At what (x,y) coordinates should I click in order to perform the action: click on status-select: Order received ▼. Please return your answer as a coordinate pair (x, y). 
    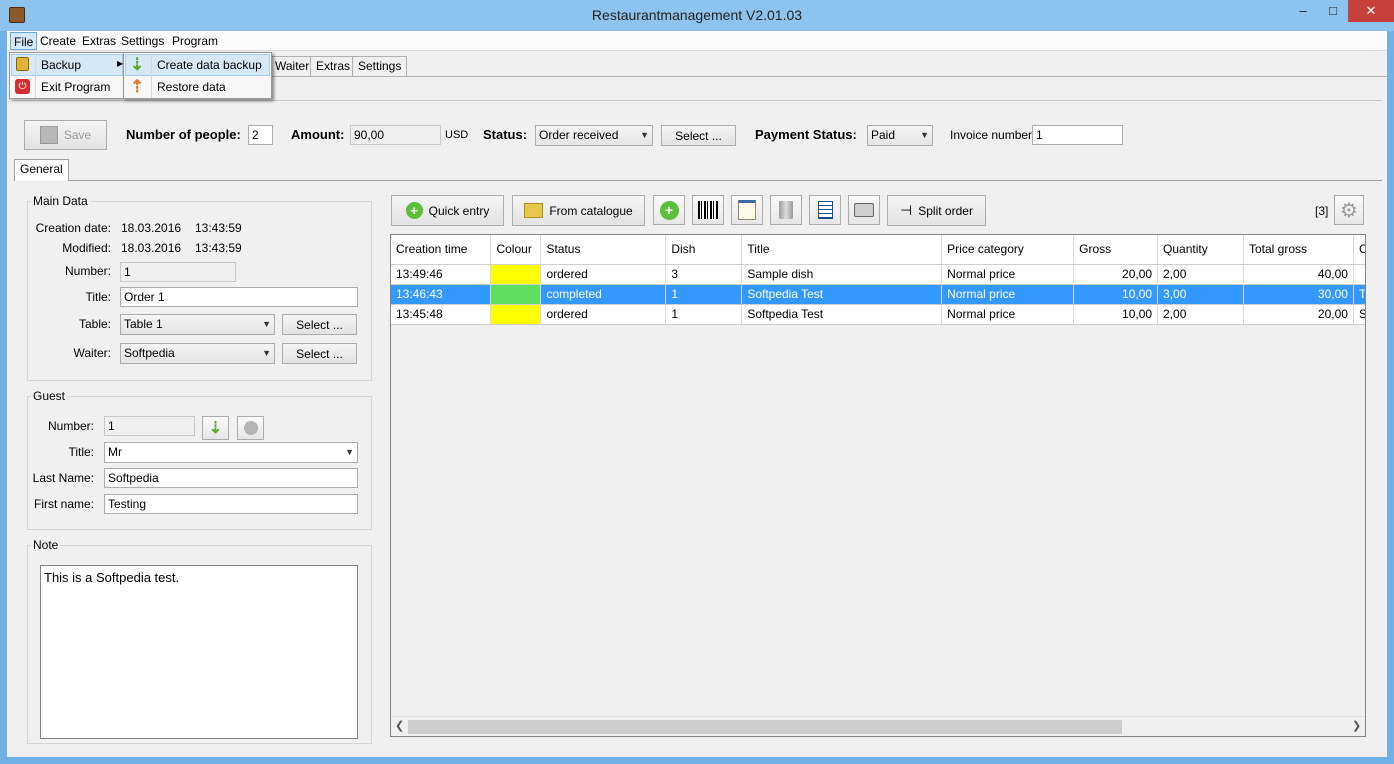
    Looking at the image, I should click on (594, 135).